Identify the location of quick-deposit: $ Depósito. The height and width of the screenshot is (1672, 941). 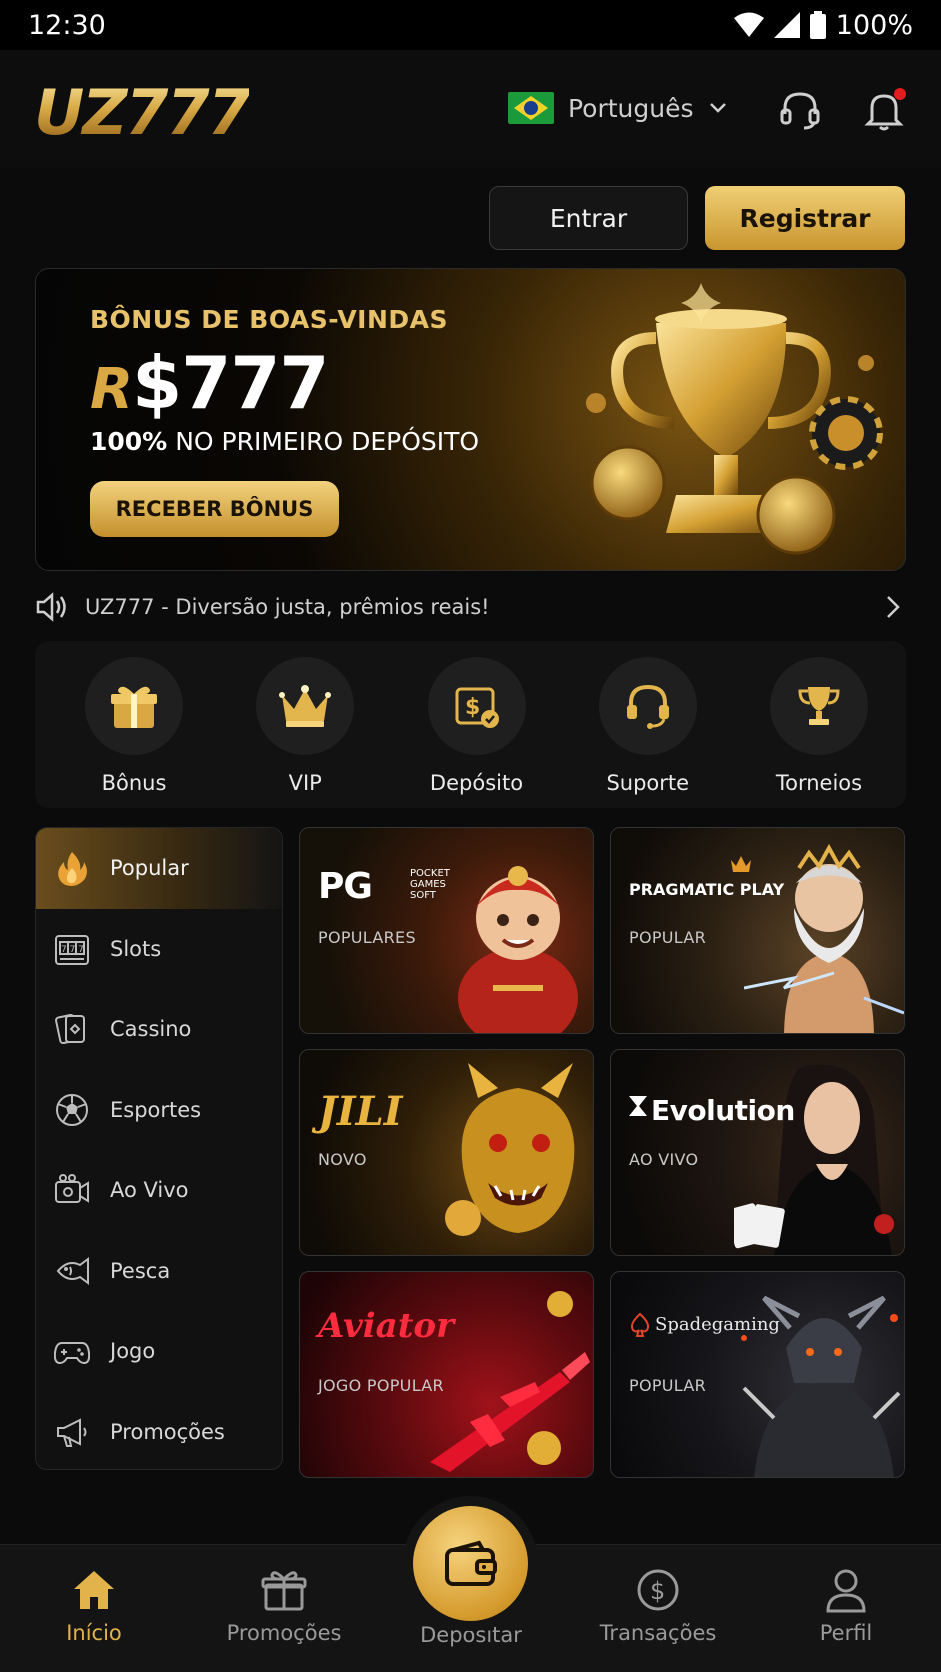
(477, 732).